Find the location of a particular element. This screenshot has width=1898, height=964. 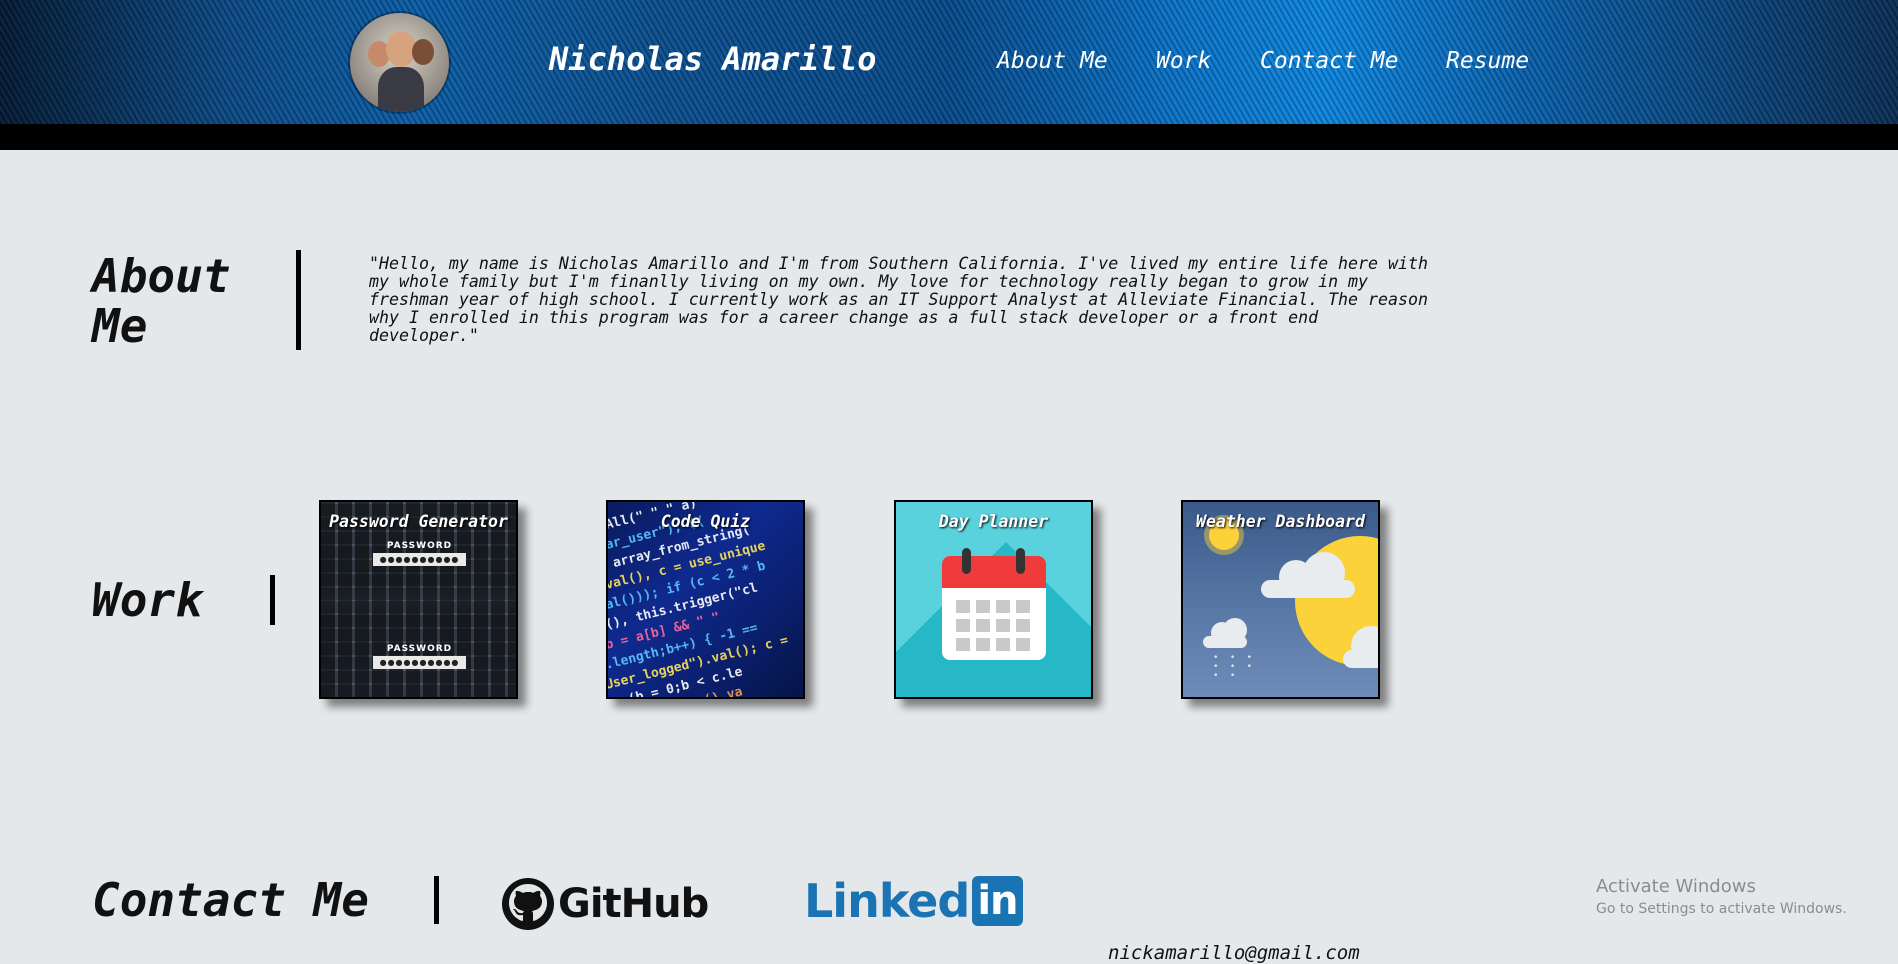

linkedin-link: Linked in is located at coordinates (913, 901).